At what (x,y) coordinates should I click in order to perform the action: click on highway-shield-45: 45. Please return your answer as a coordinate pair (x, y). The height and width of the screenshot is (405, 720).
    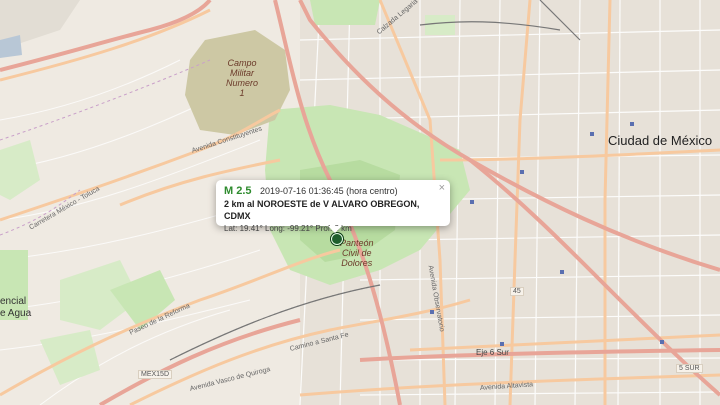
    Looking at the image, I should click on (517, 291).